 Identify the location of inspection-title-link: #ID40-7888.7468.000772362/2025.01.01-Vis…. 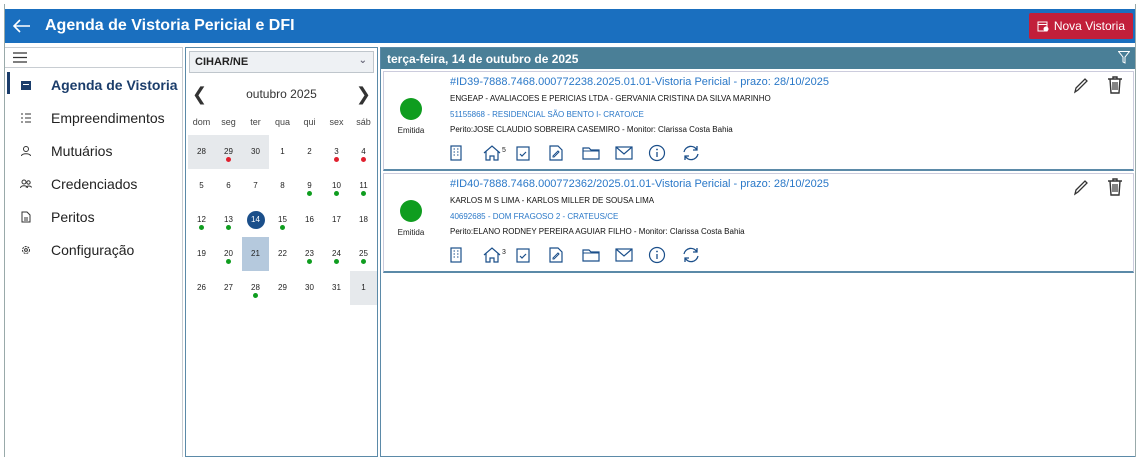
(639, 184).